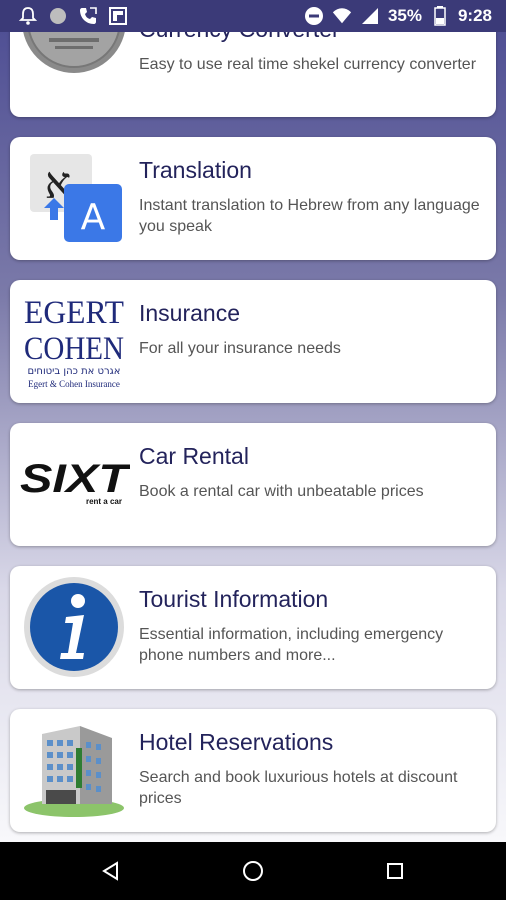 The image size is (506, 900). Describe the element at coordinates (74, 313) in the screenshot. I see `logo-line1: EGERT` at that location.